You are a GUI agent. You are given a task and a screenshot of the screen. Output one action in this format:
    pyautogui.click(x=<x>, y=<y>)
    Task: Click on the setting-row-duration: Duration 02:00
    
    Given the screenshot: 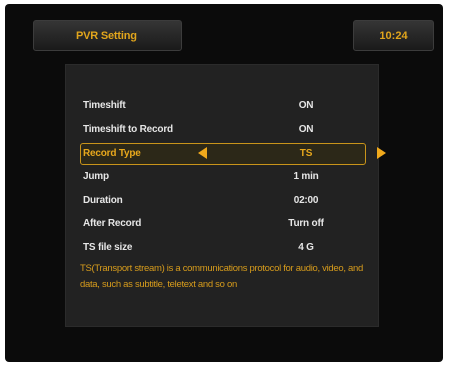 What is the action you would take?
    pyautogui.click(x=223, y=201)
    